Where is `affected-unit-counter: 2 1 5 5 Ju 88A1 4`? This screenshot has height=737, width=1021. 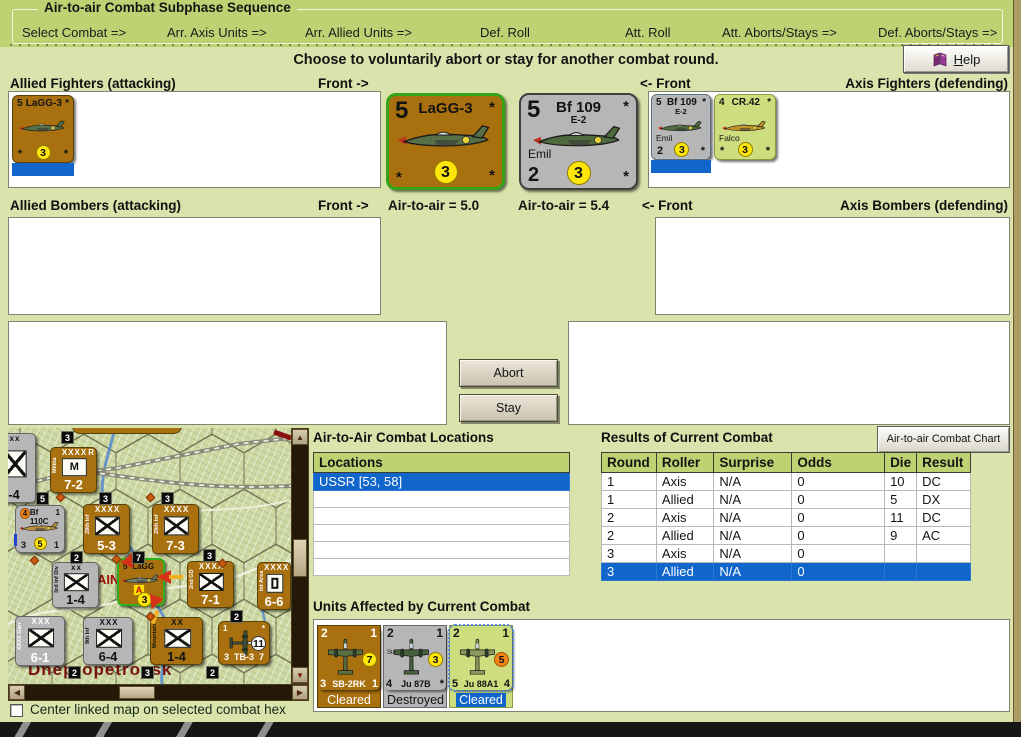 affected-unit-counter: 2 1 5 5 Ju 88A1 4 is located at coordinates (481, 658).